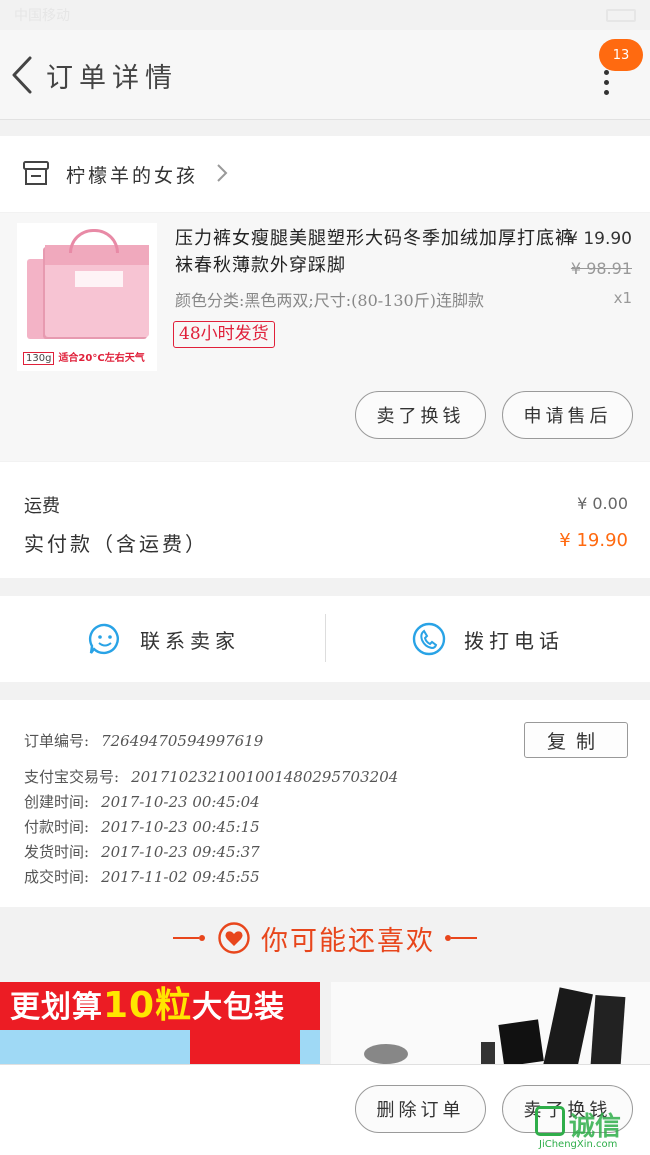 This screenshot has width=650, height=1155. I want to click on product-original-price: ¥ 98.91, so click(601, 268).